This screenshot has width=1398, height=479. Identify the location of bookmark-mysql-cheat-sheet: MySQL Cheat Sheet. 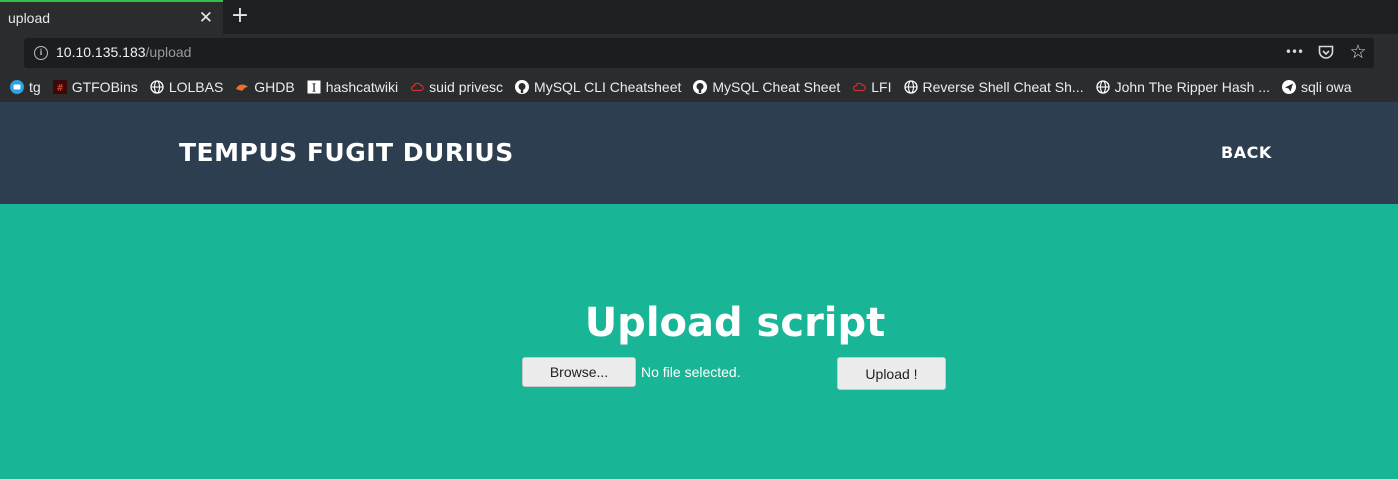
(766, 87).